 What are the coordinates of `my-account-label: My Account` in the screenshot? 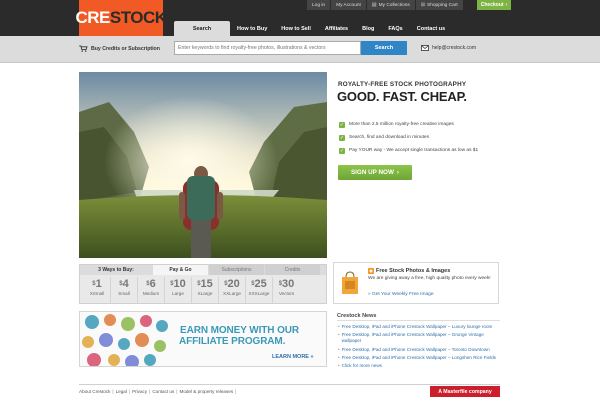 It's located at (348, 5).